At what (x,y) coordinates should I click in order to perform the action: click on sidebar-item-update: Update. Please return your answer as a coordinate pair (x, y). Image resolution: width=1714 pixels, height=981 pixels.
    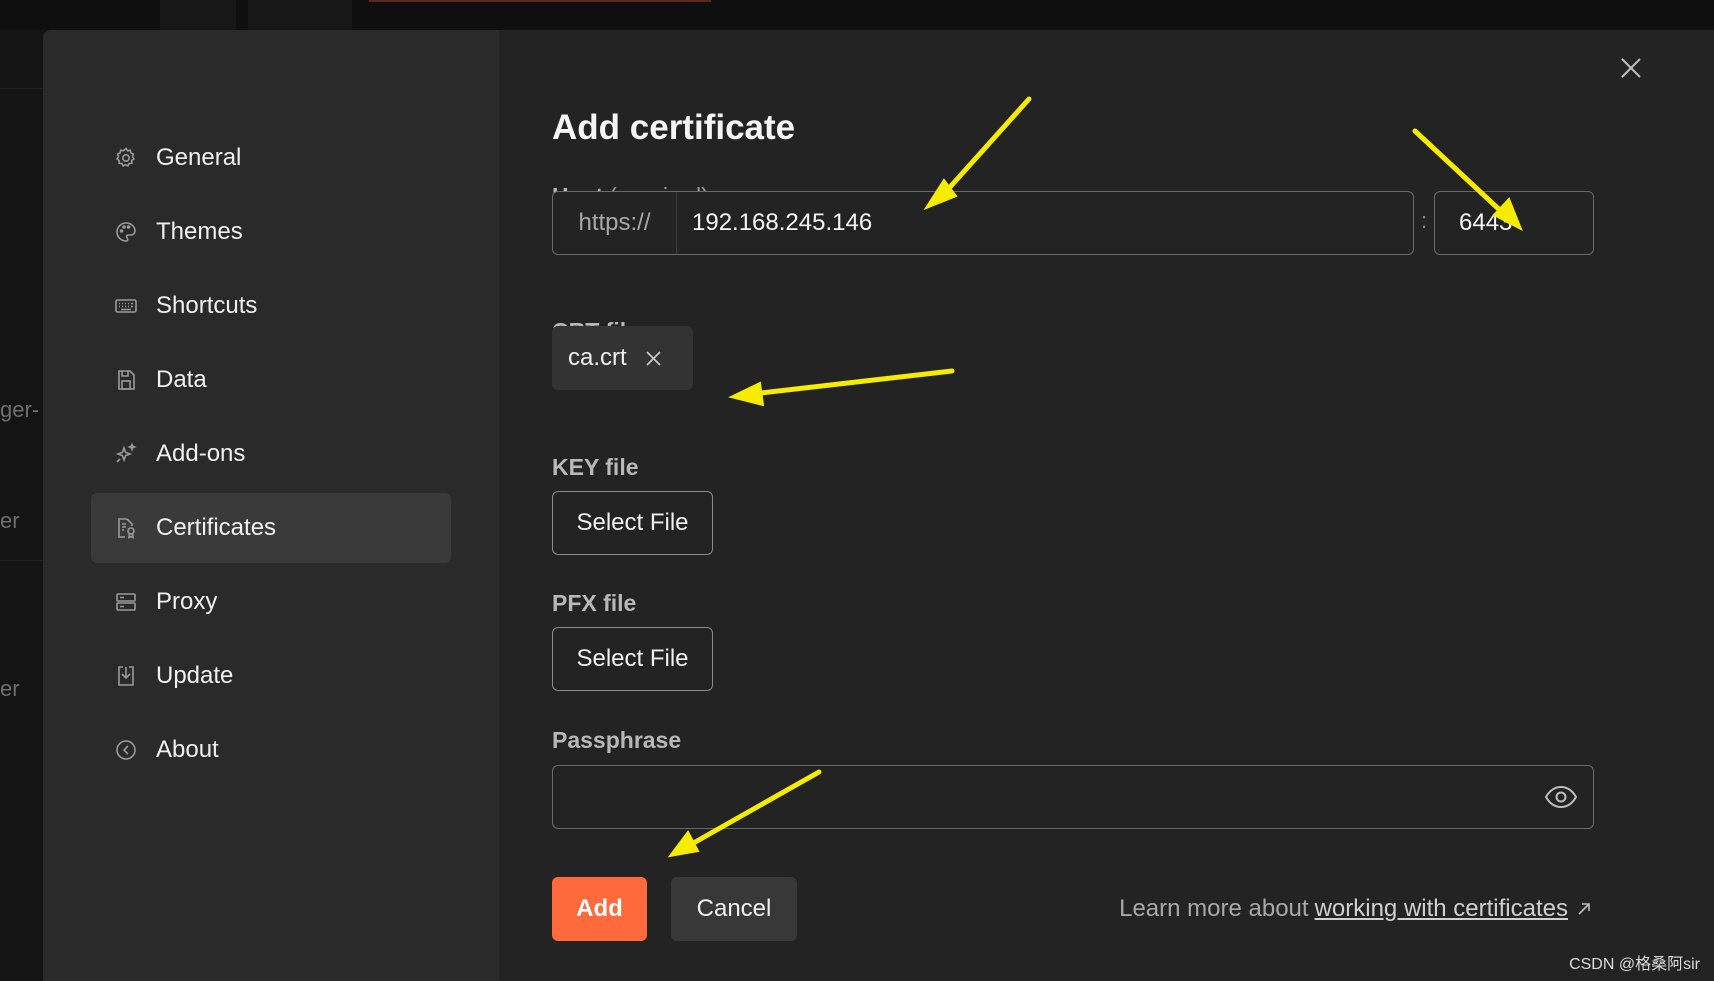
    Looking at the image, I should click on (271, 676).